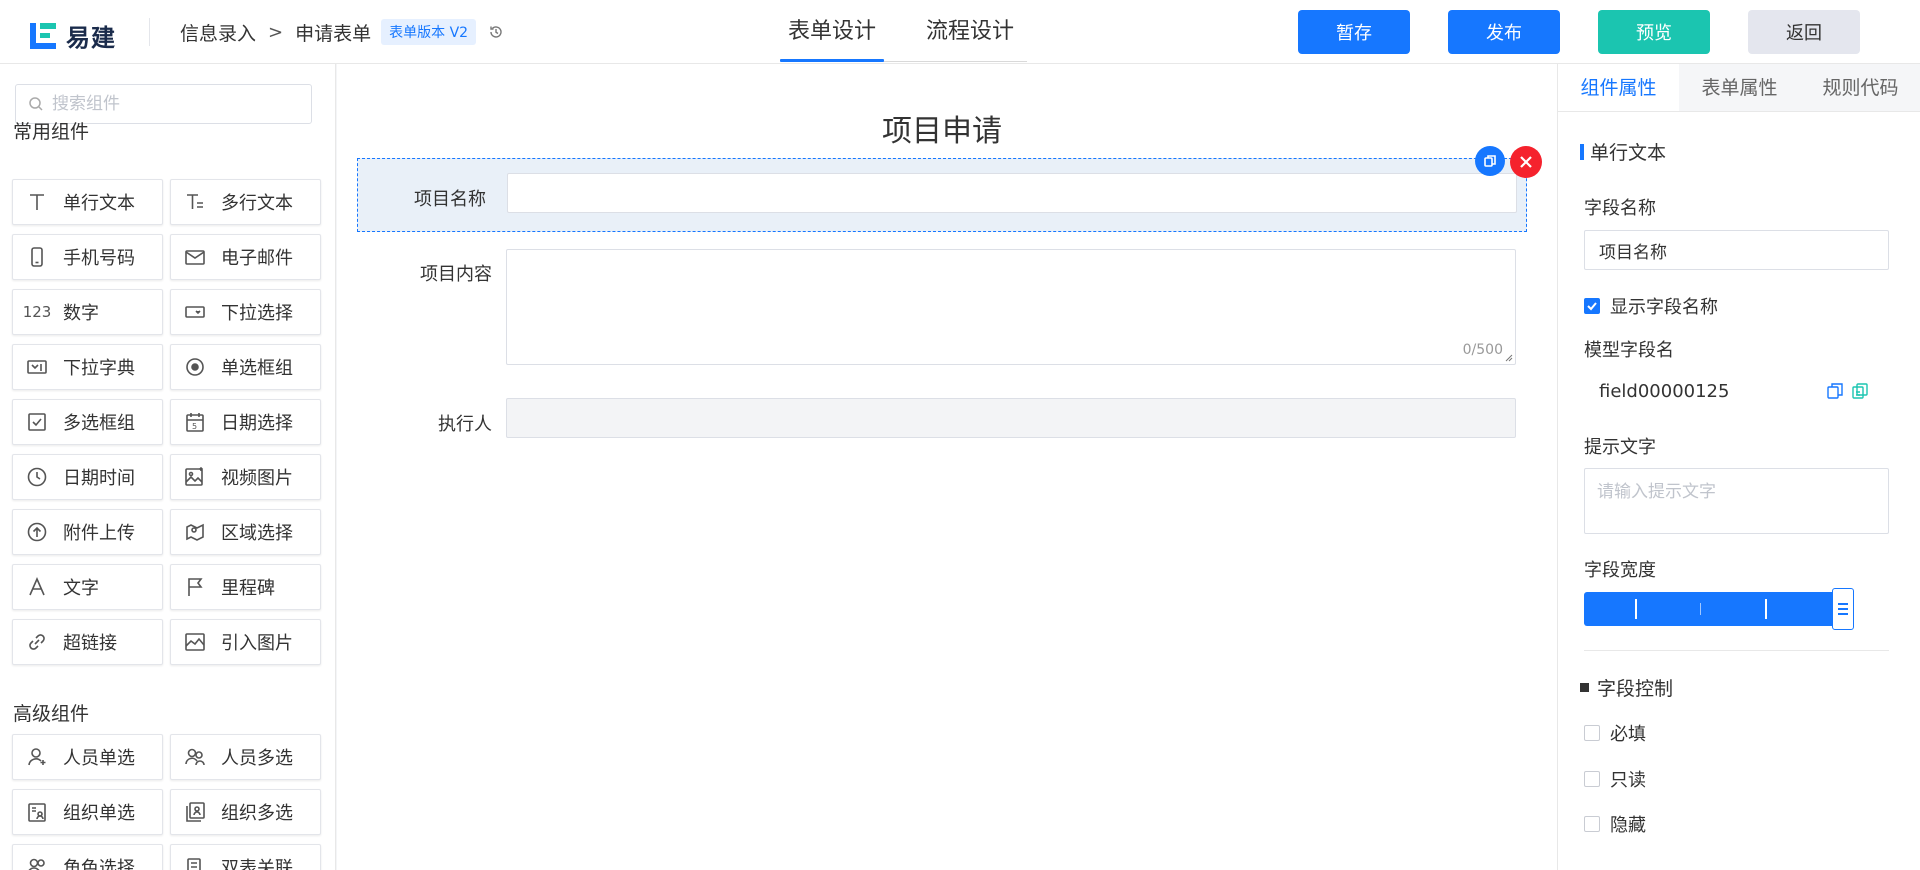  What do you see at coordinates (87, 532) in the screenshot?
I see `component-upload: 附件上传` at bounding box center [87, 532].